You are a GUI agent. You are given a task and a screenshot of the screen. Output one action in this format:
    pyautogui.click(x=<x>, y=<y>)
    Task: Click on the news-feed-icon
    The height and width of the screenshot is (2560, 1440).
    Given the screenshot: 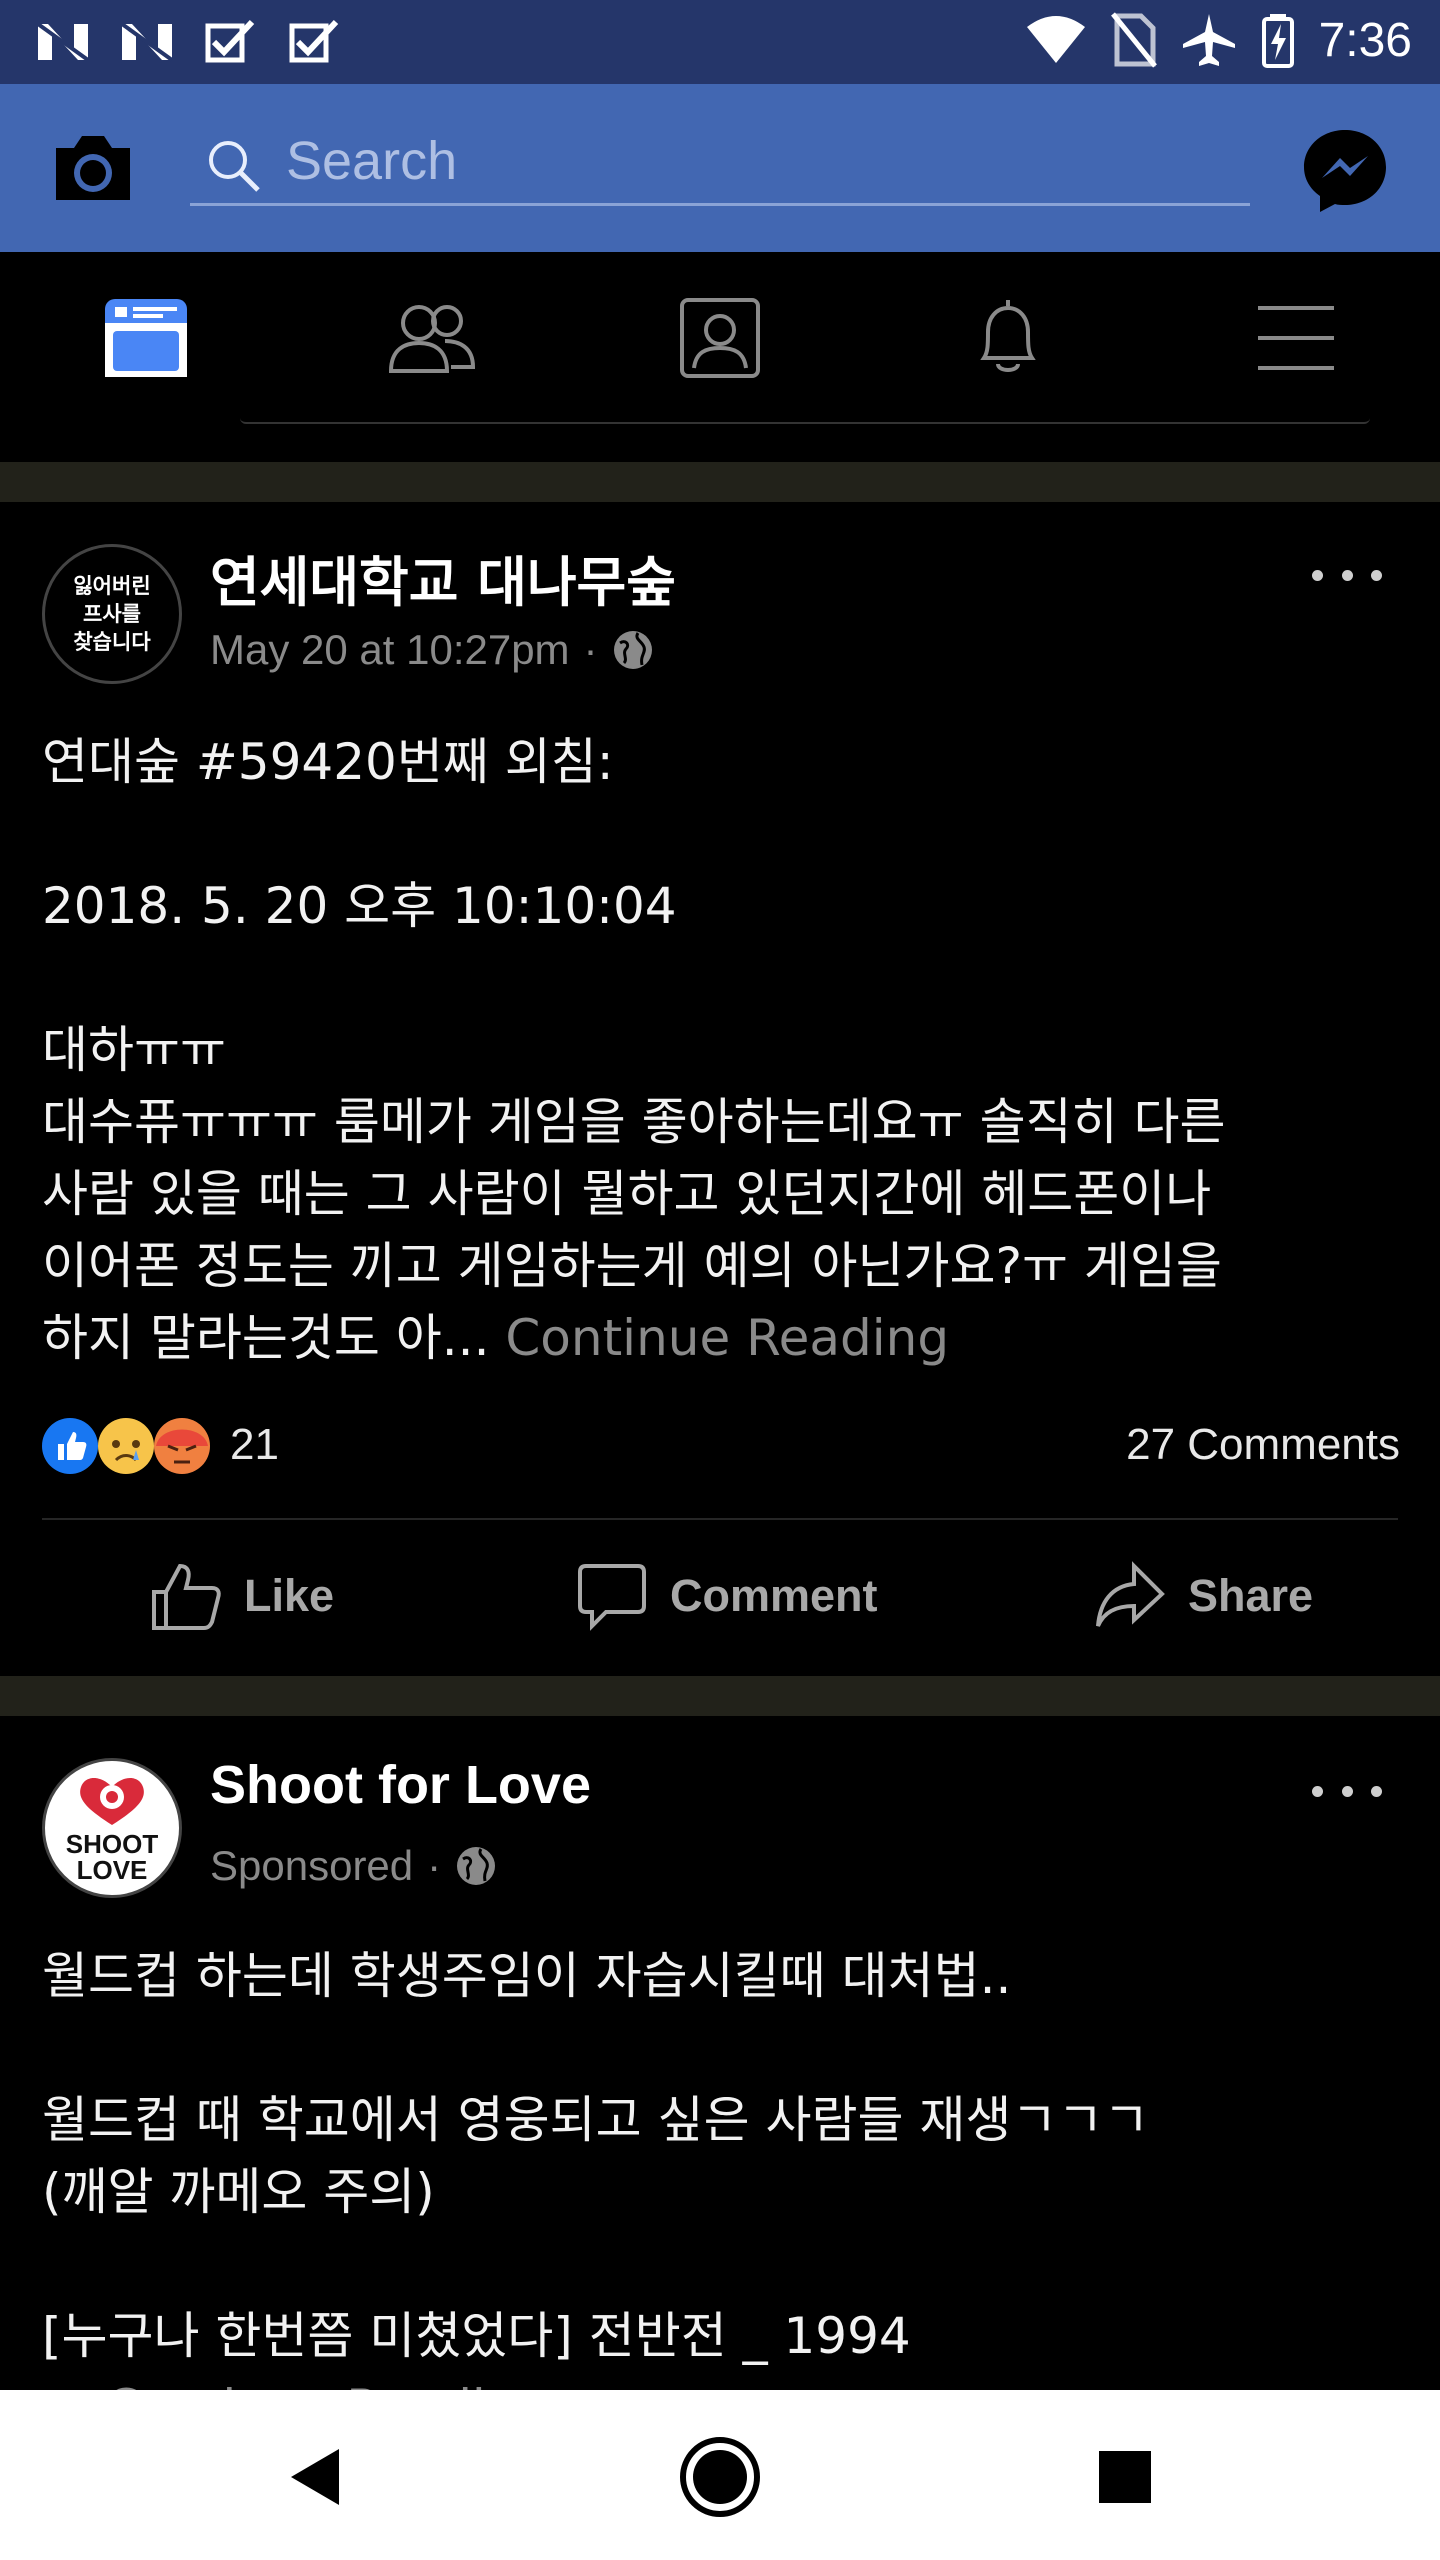 What is the action you would take?
    pyautogui.click(x=146, y=338)
    